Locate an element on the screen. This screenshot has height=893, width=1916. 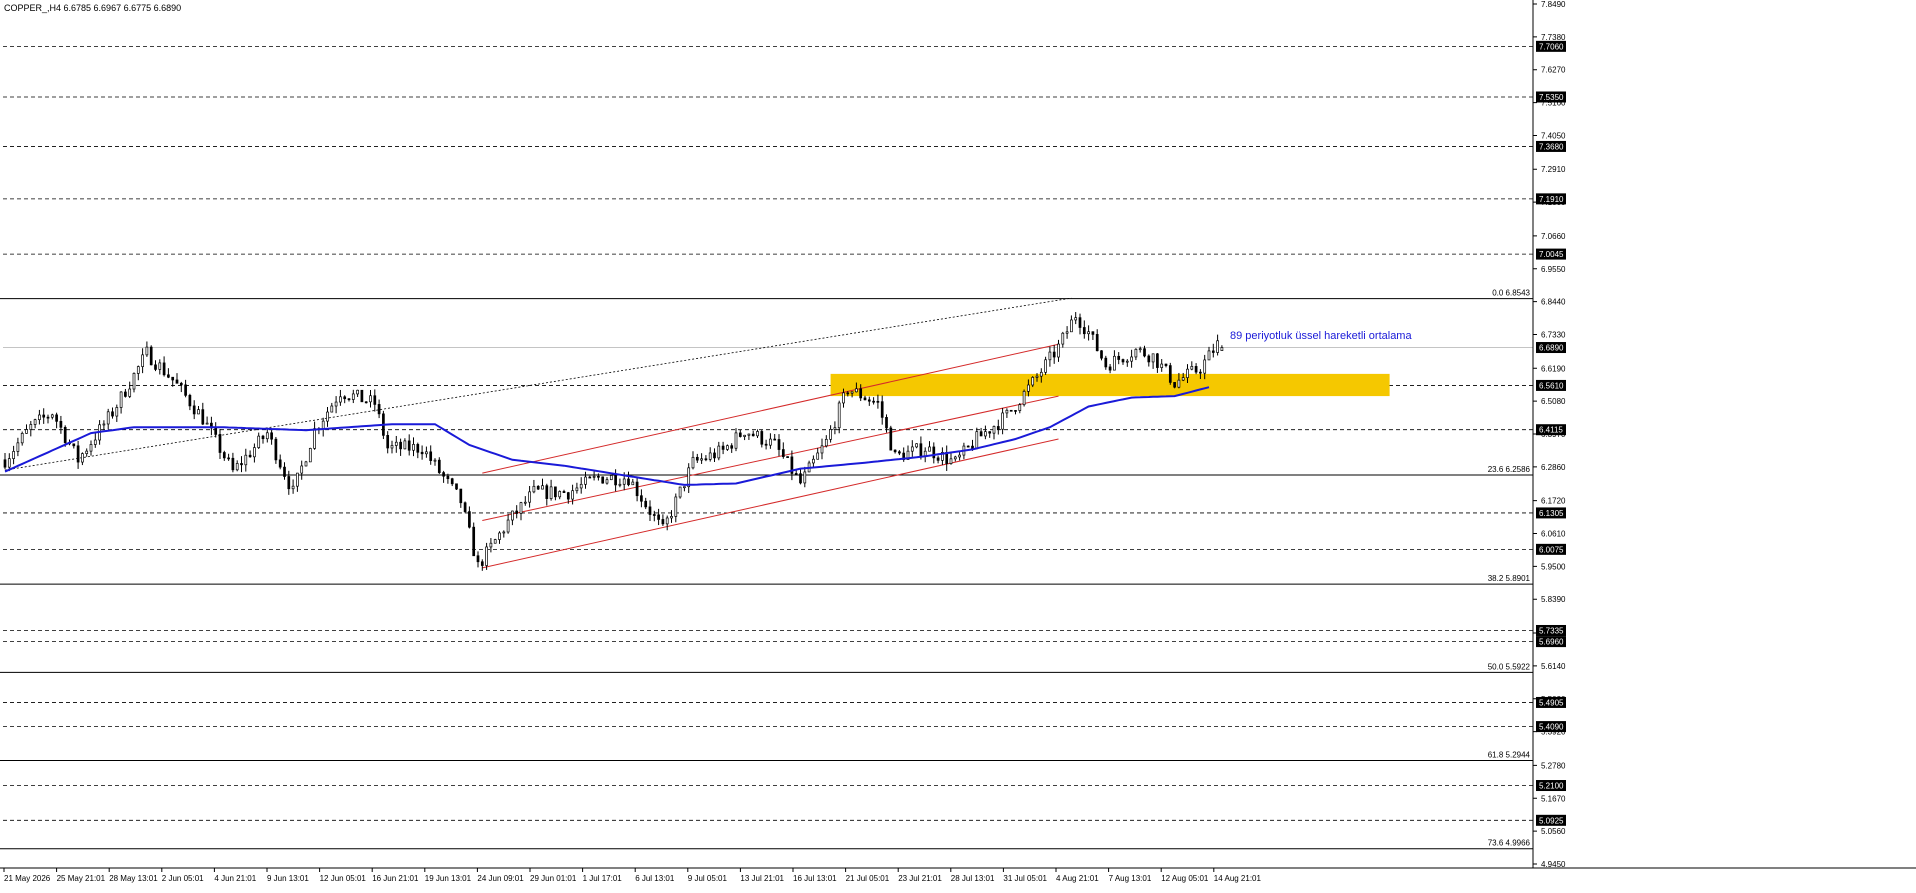
price-tick-label: 7.2910 is located at coordinates (1553, 169).